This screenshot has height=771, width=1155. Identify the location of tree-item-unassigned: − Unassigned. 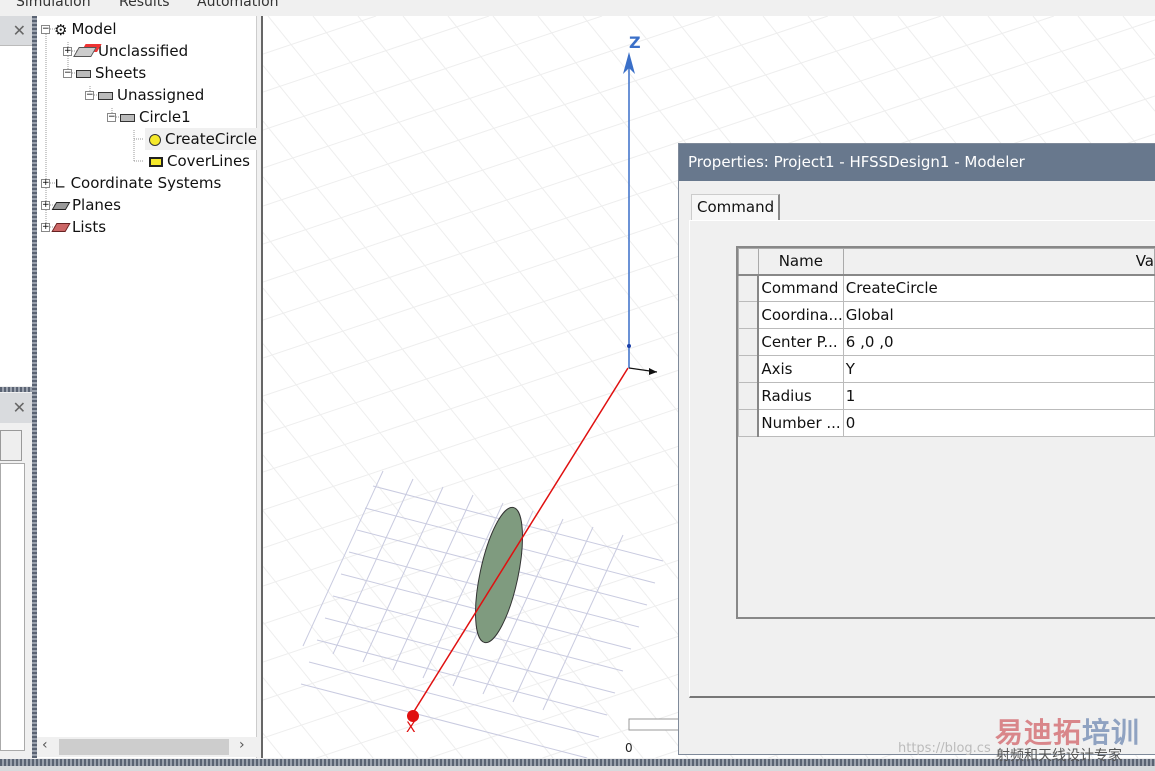
(144, 95).